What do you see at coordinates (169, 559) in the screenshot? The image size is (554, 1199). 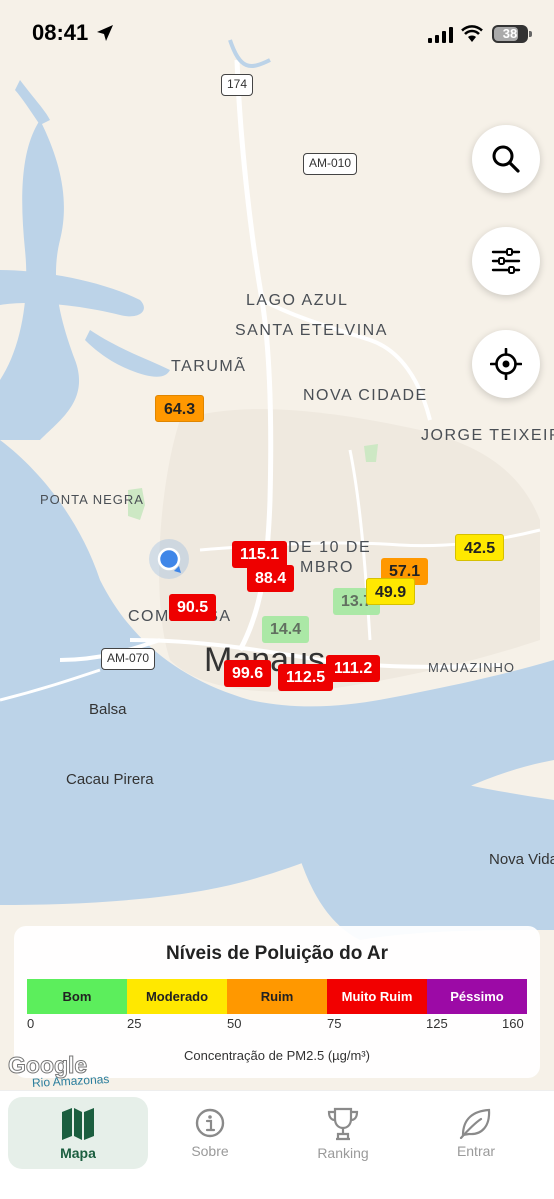 I see `user-location-dot` at bounding box center [169, 559].